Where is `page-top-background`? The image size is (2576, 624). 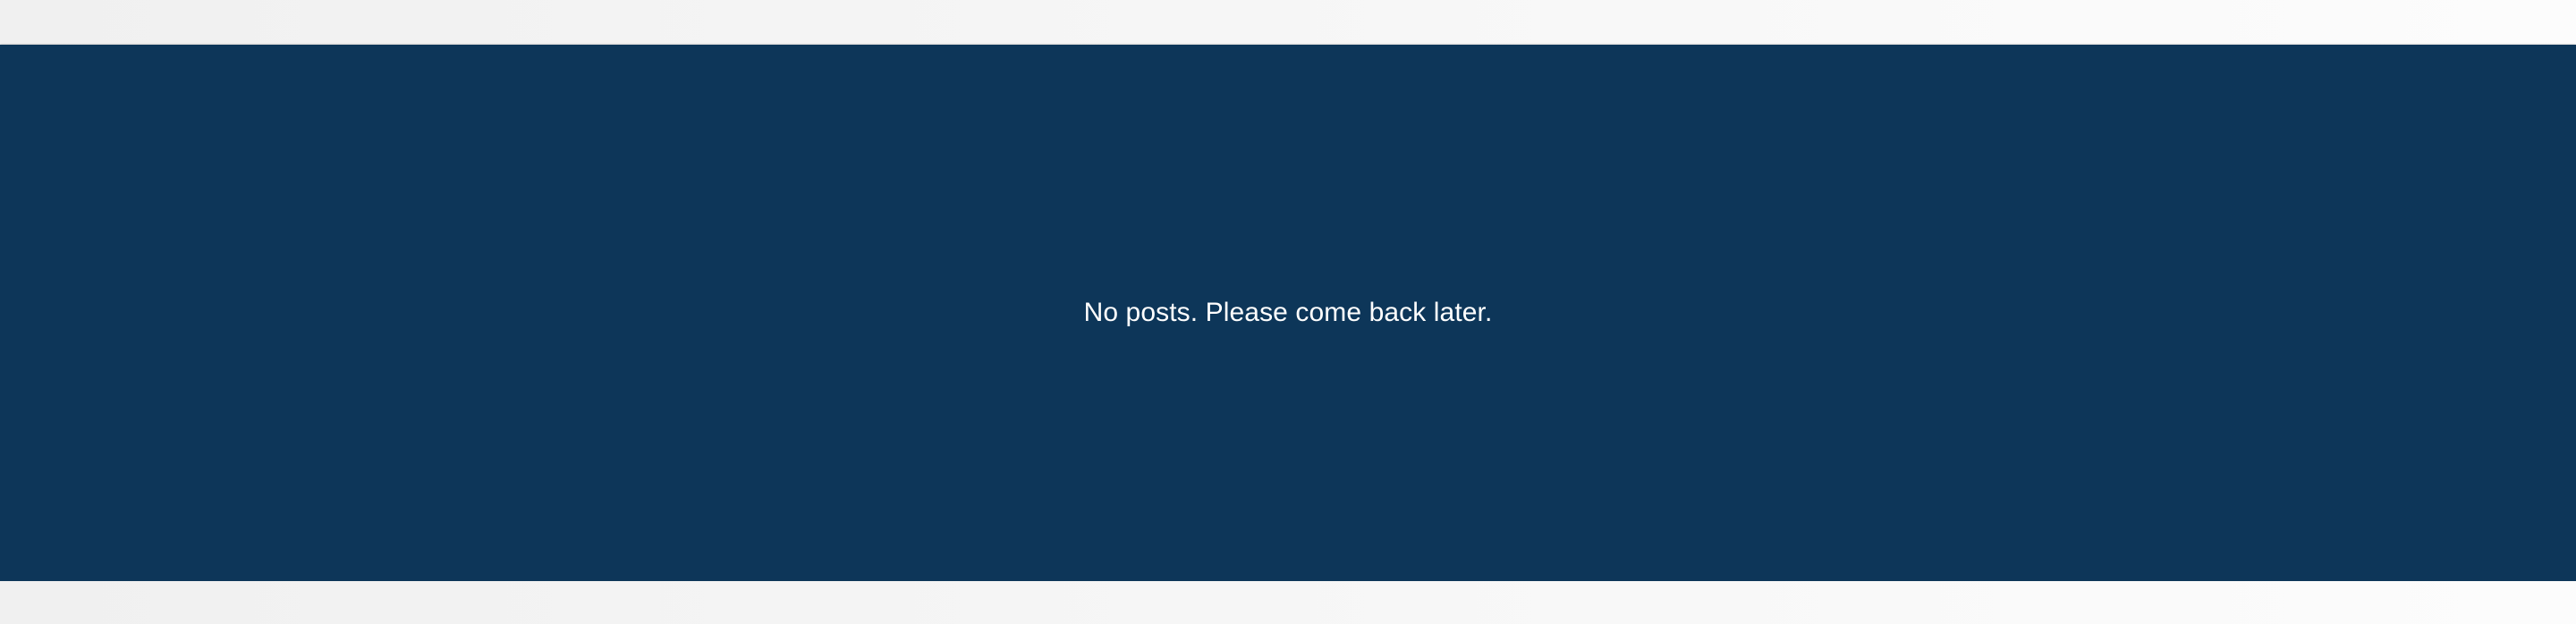
page-top-background is located at coordinates (1288, 22).